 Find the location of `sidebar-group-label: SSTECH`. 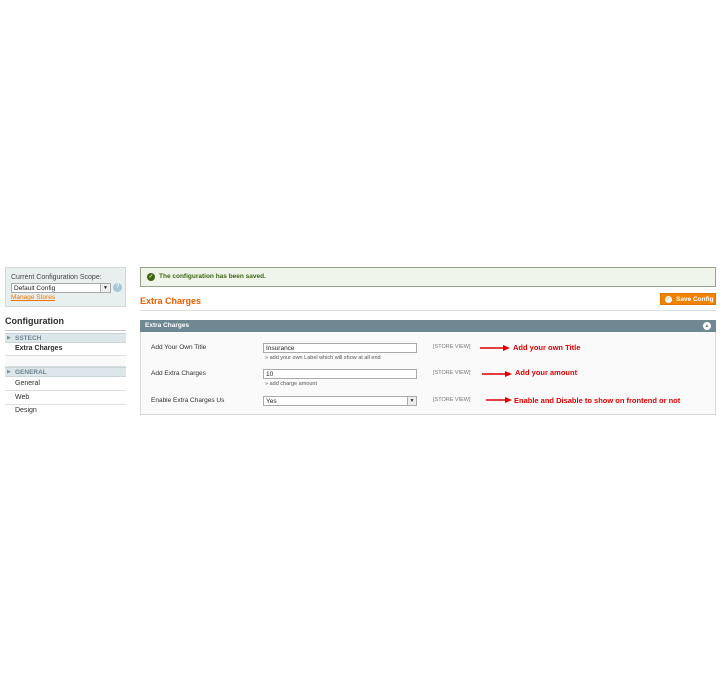

sidebar-group-label: SSTECH is located at coordinates (28, 338).